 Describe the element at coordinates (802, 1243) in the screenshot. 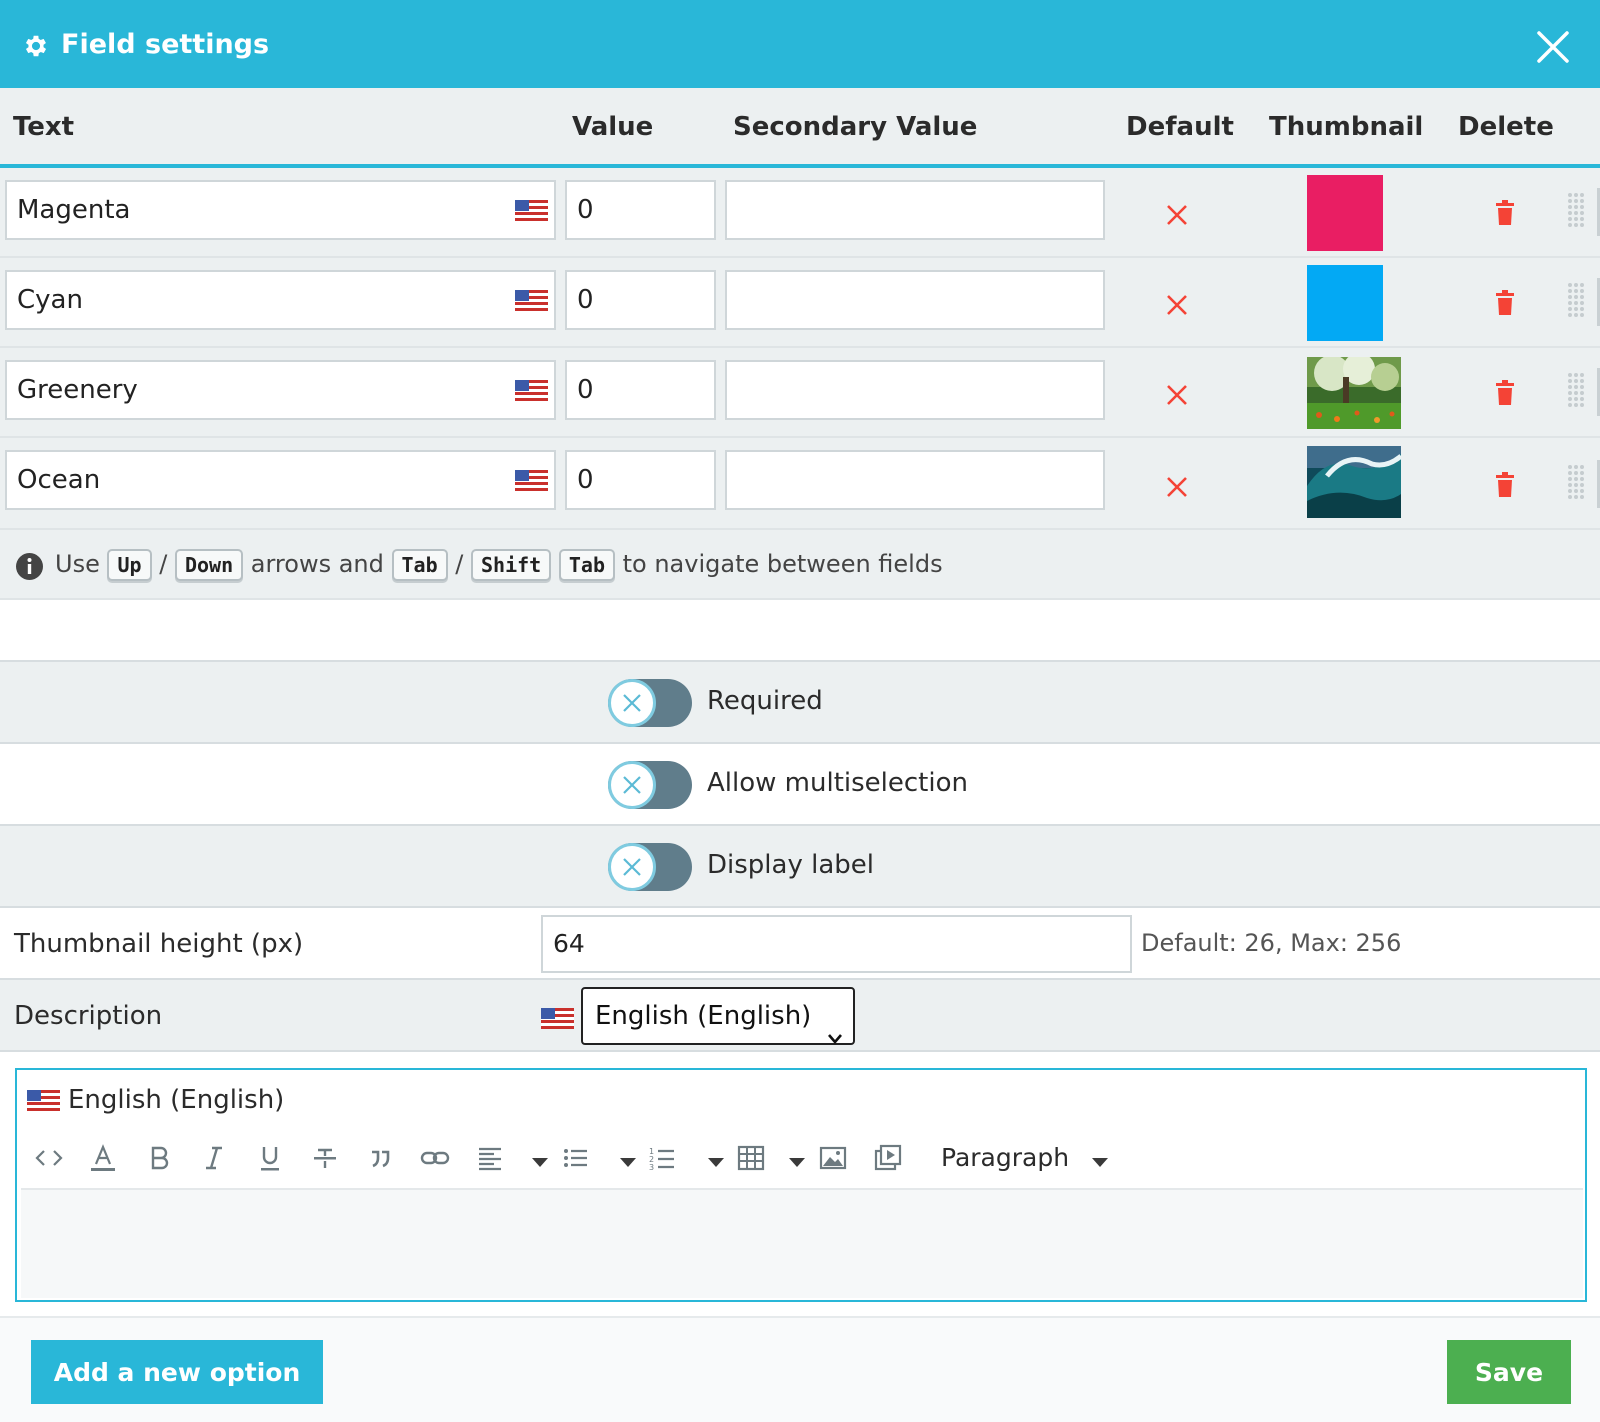

I see `editor-content-area` at that location.